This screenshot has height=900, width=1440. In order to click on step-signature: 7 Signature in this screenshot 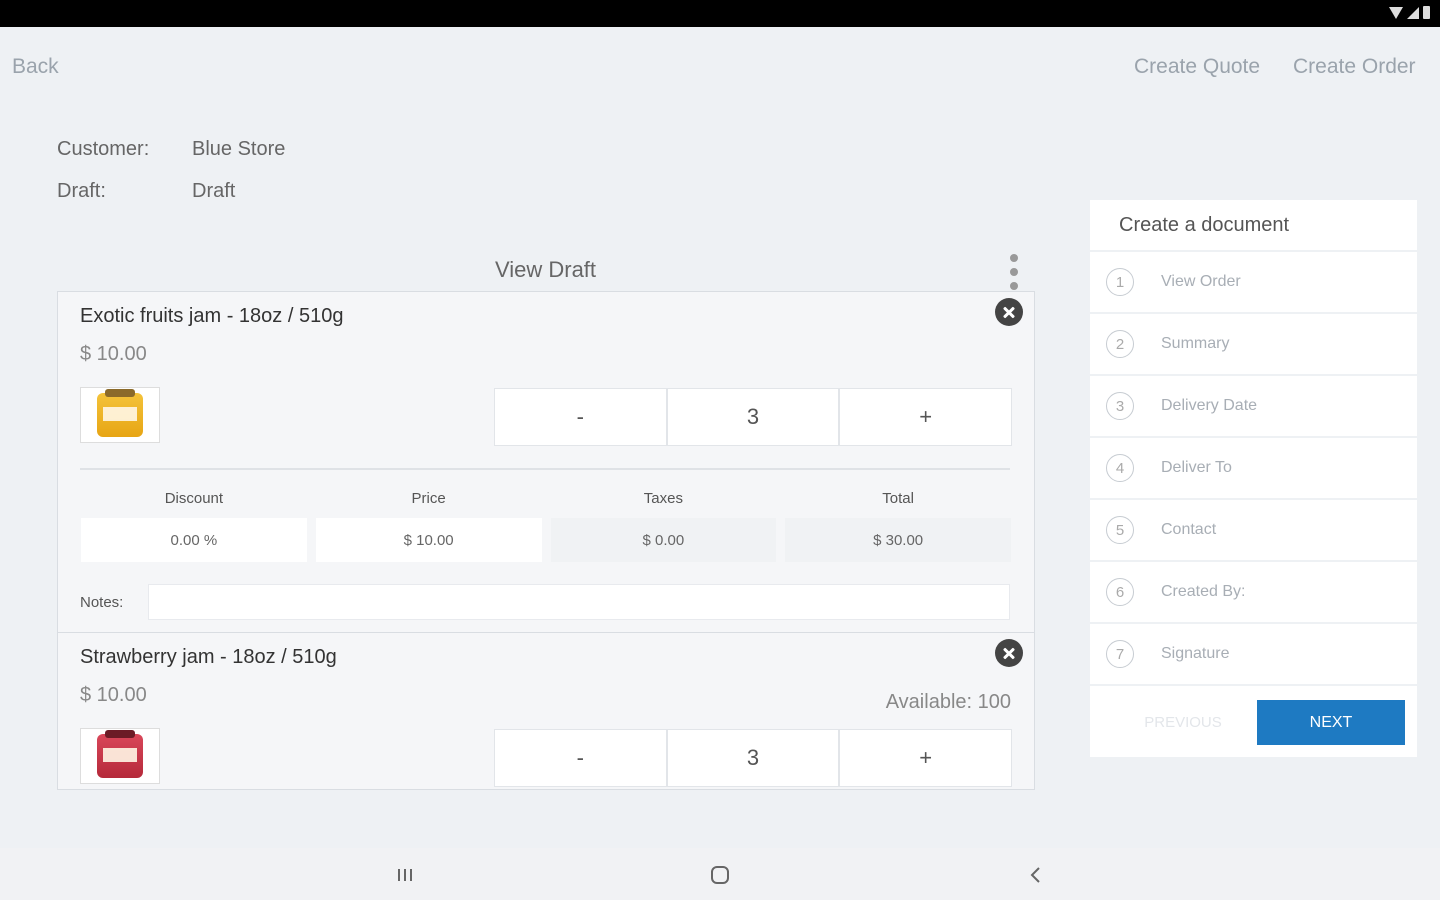, I will do `click(1253, 655)`.